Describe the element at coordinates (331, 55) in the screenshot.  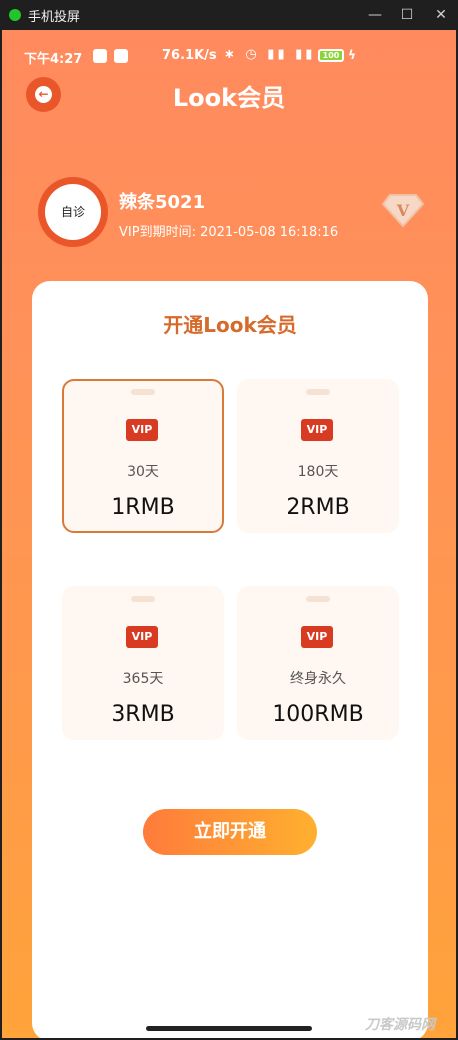
I see `battery-icon: 100` at that location.